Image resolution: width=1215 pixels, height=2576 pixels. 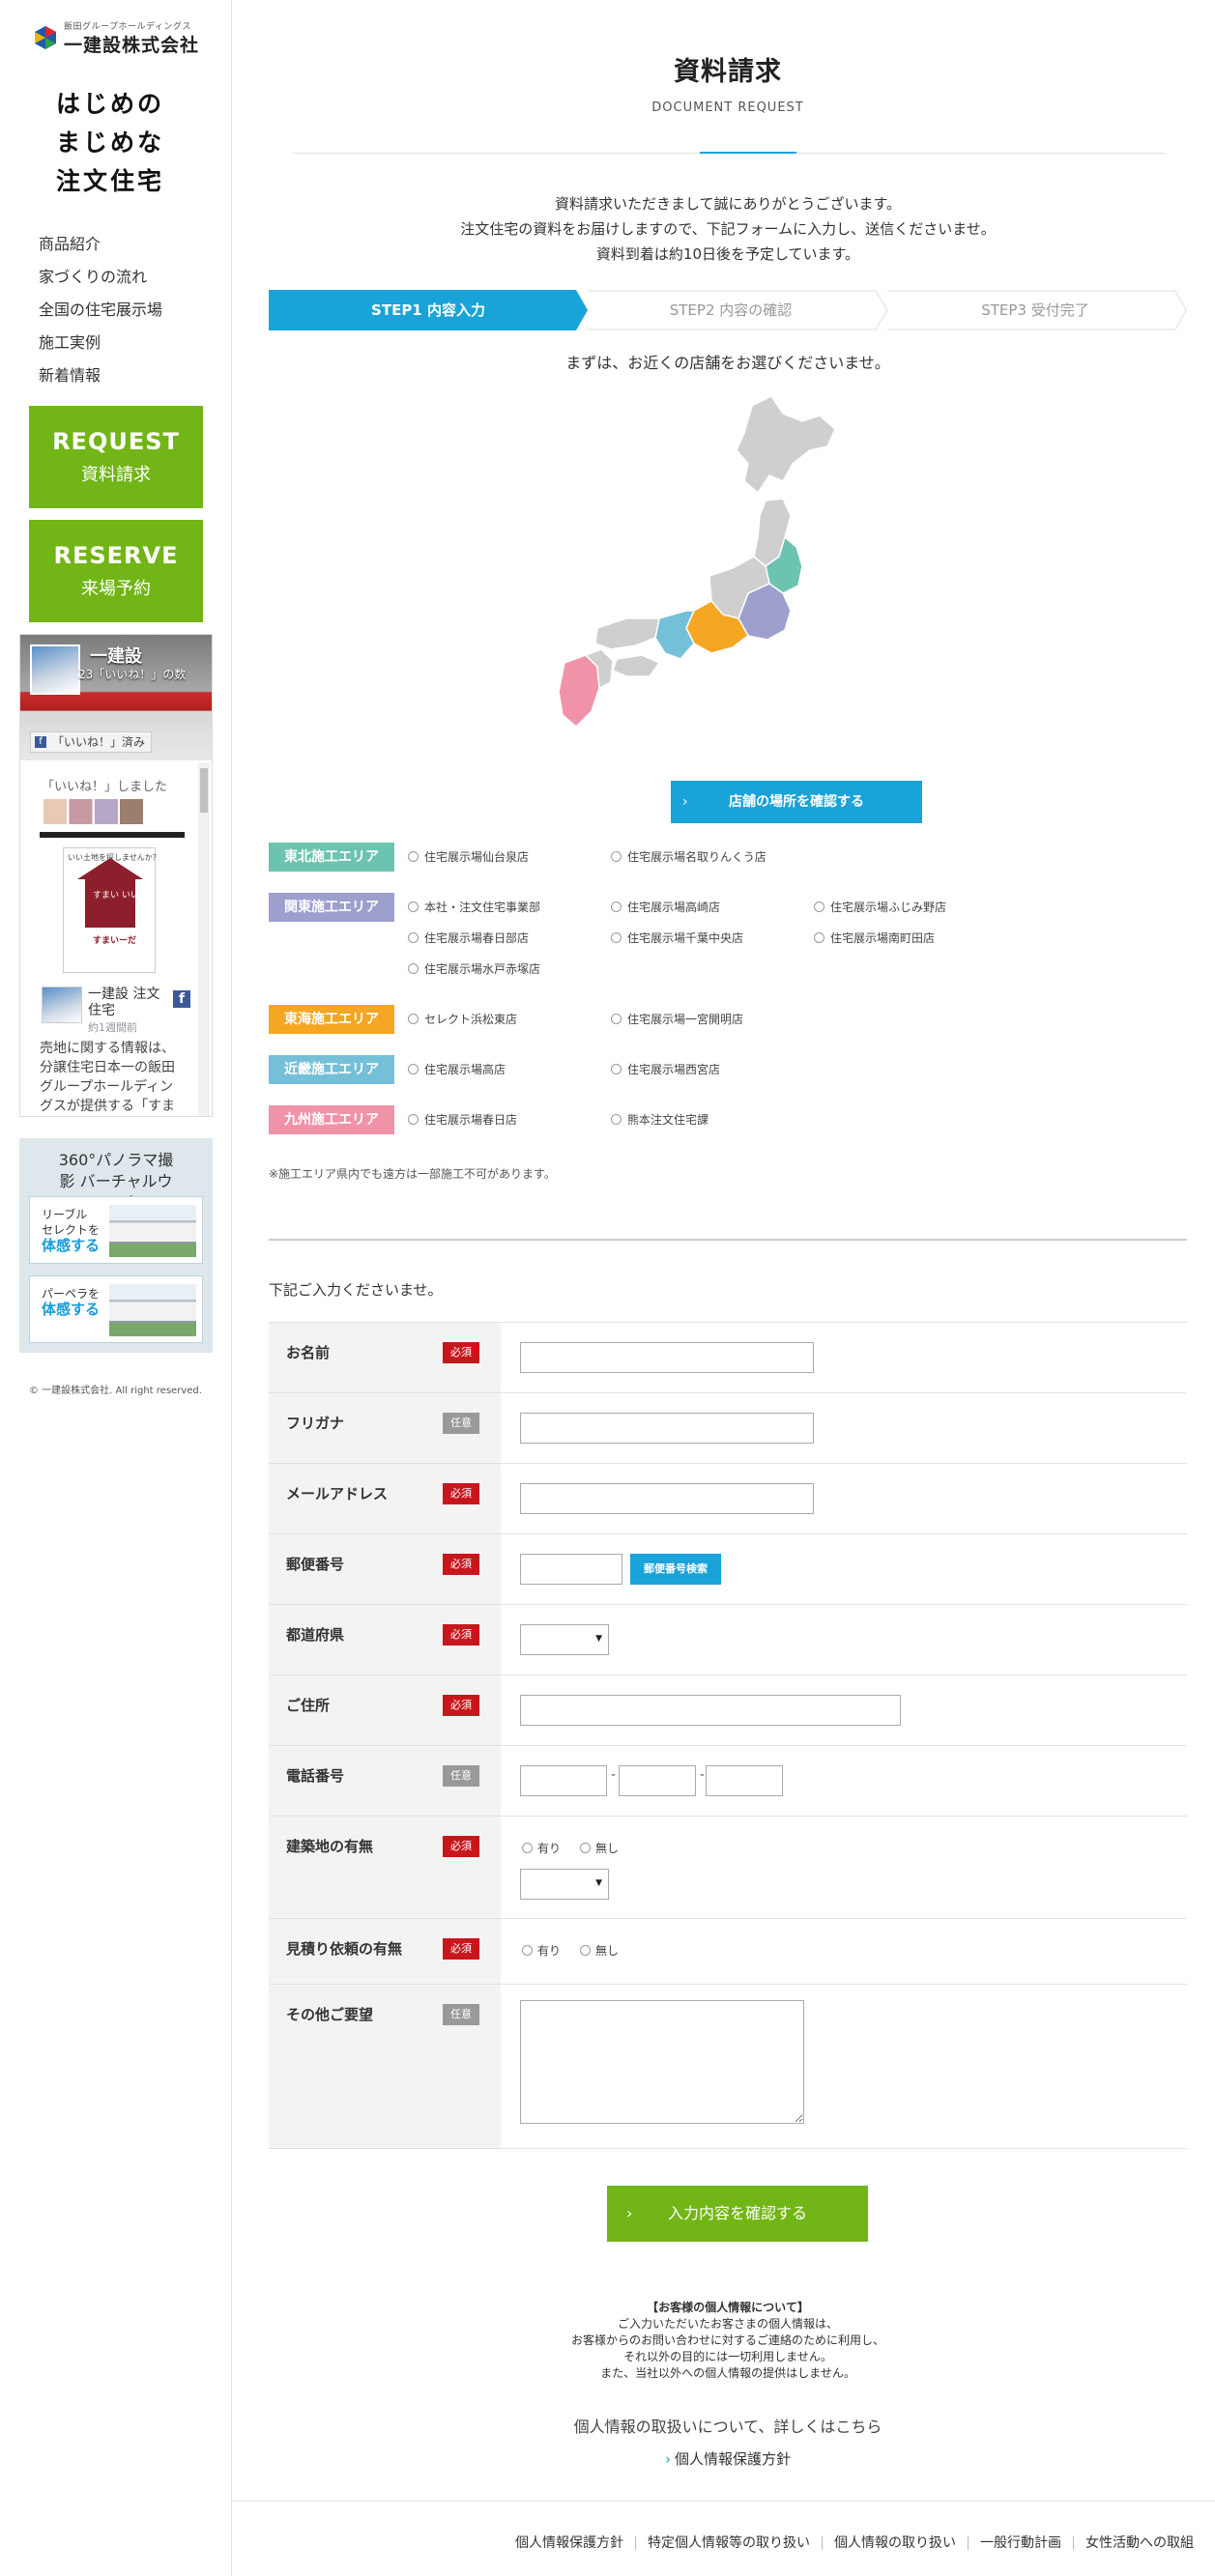 What do you see at coordinates (468, 939) in the screenshot?
I see `store-option: 住宅展示場春日部店` at bounding box center [468, 939].